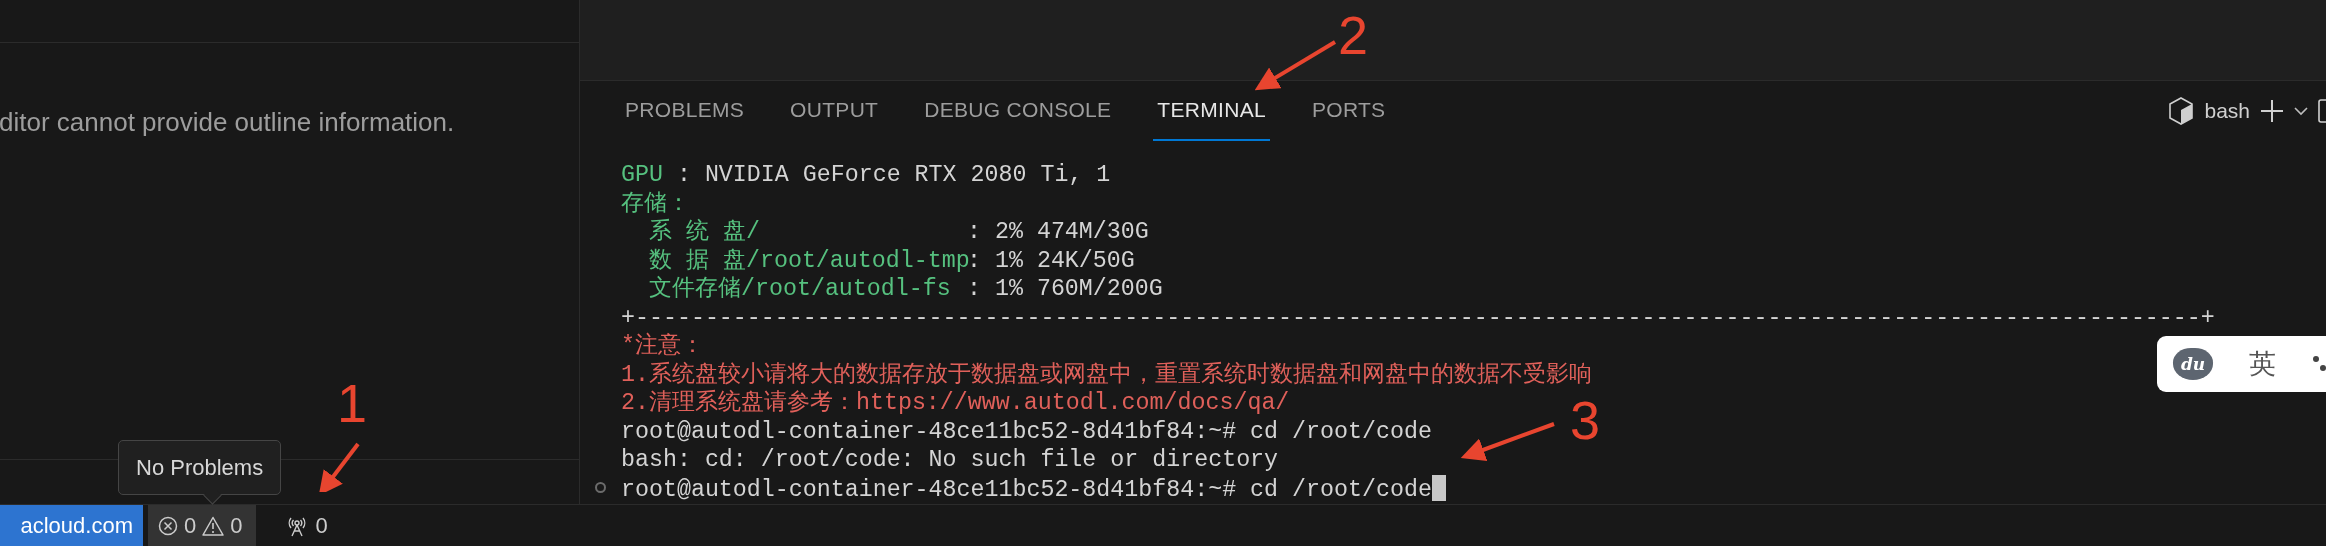 This screenshot has height=546, width=2326. Describe the element at coordinates (1018, 111) in the screenshot. I see `panel-tab: DEBUG CONSOLE` at that location.